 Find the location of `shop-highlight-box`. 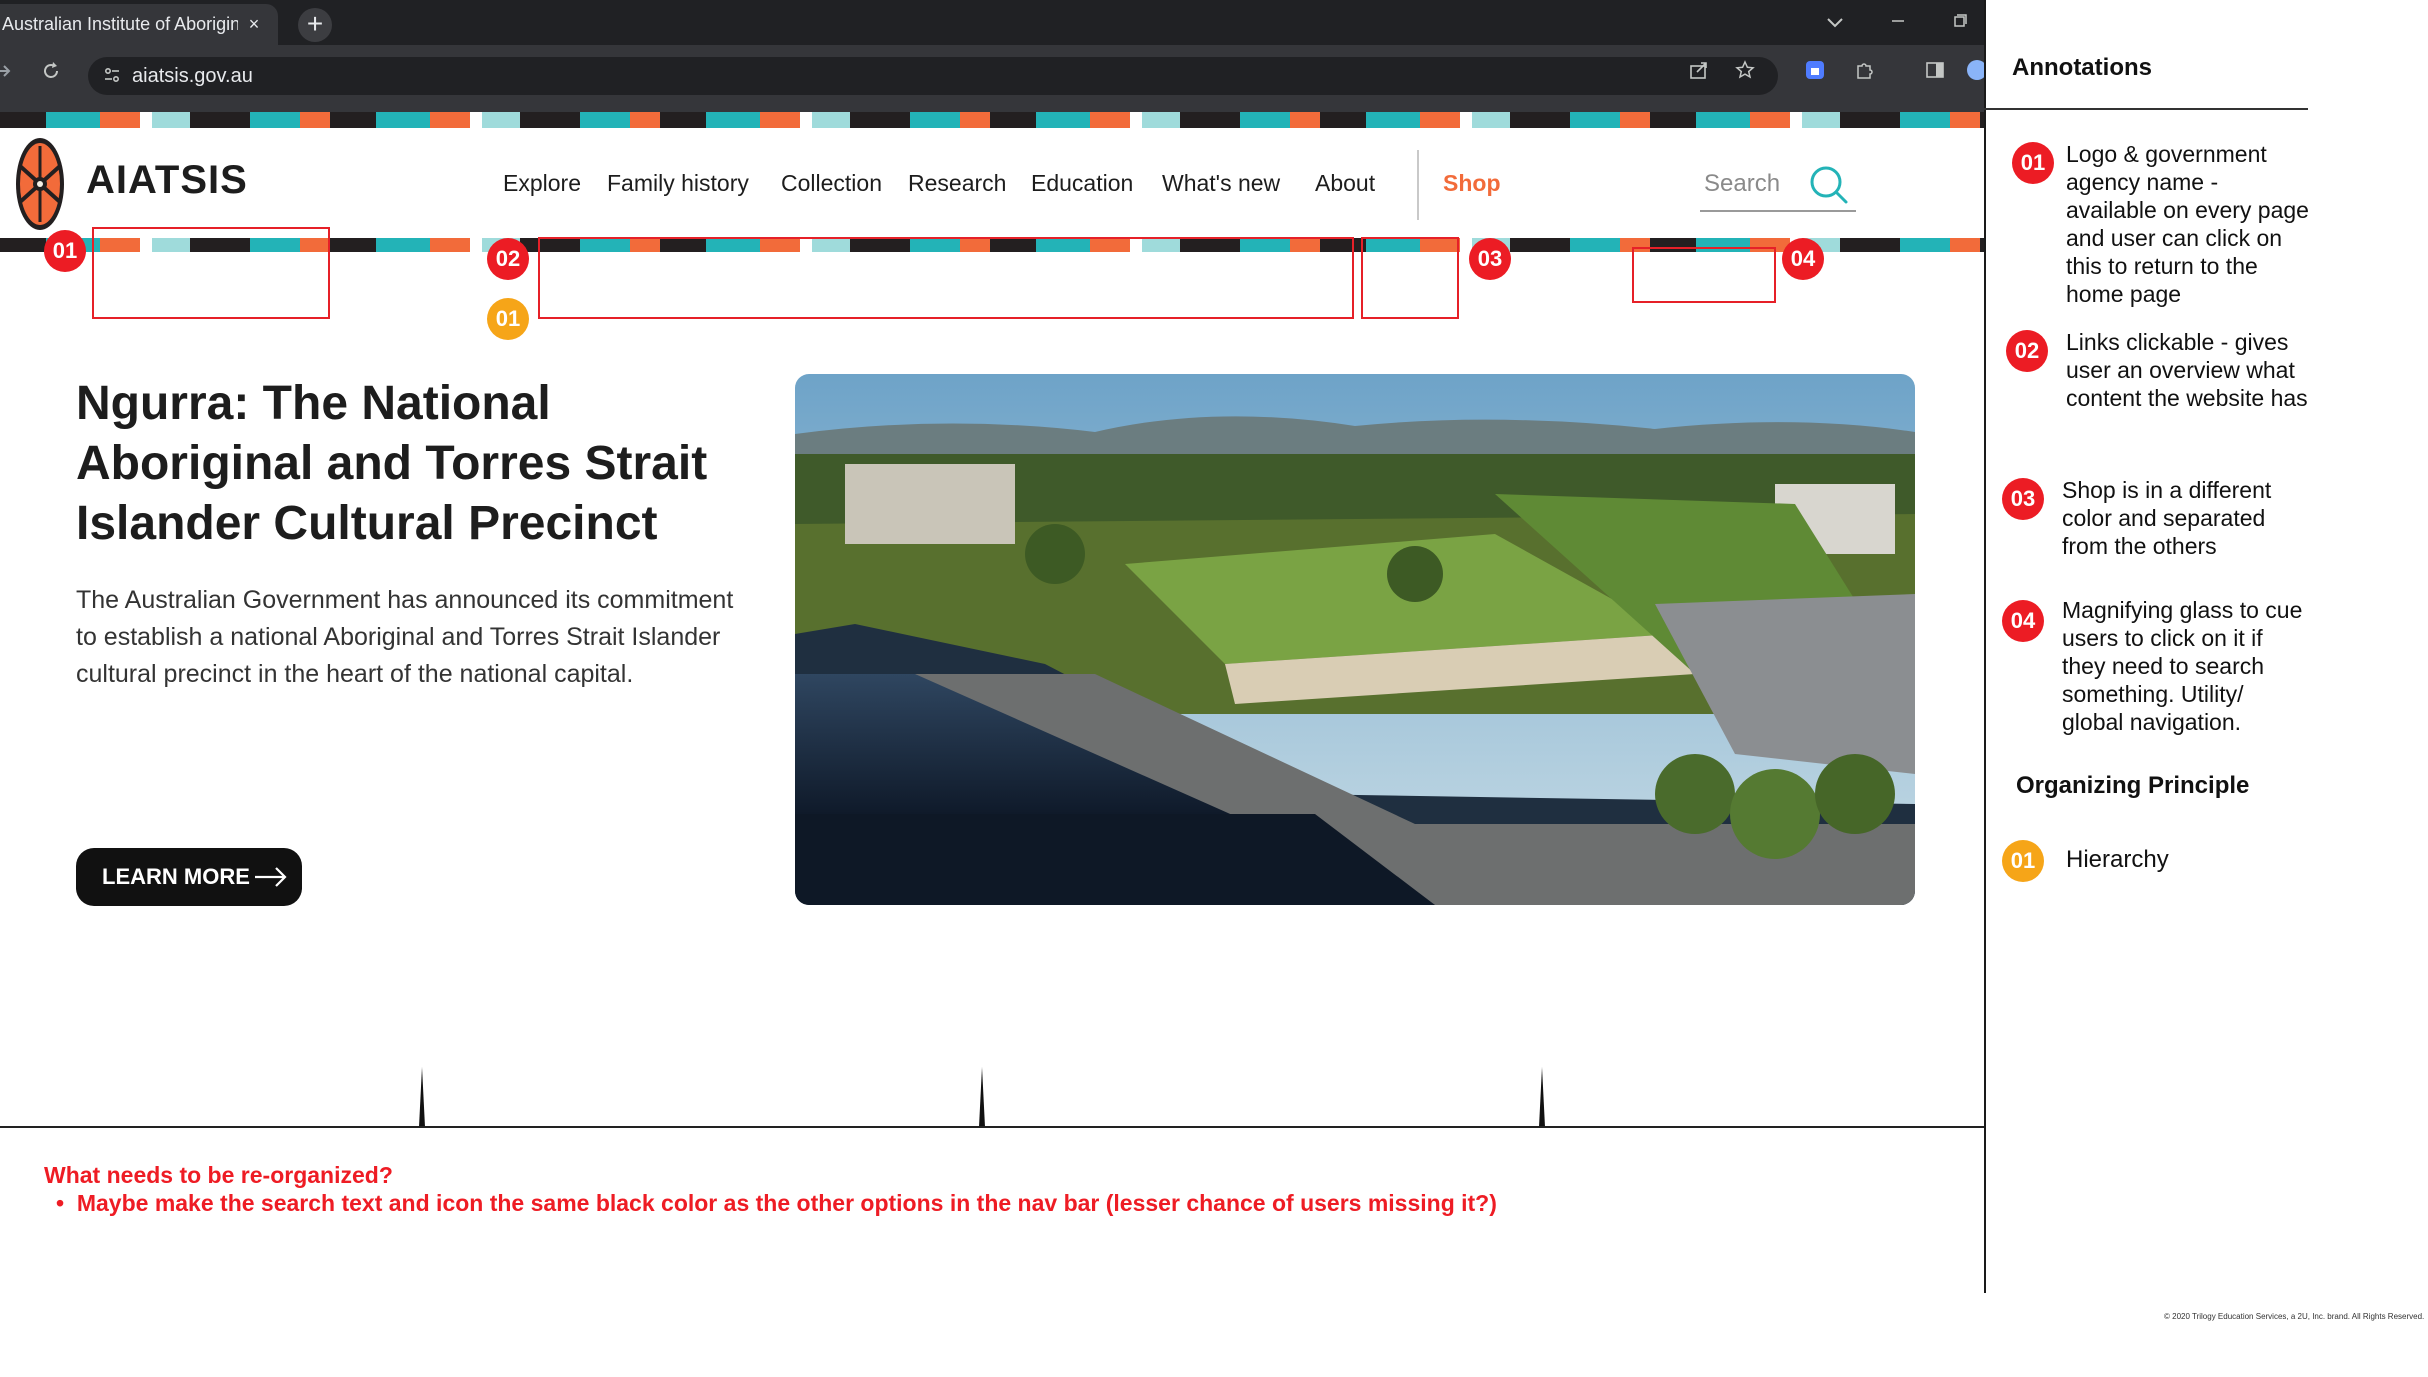

shop-highlight-box is located at coordinates (1410, 278).